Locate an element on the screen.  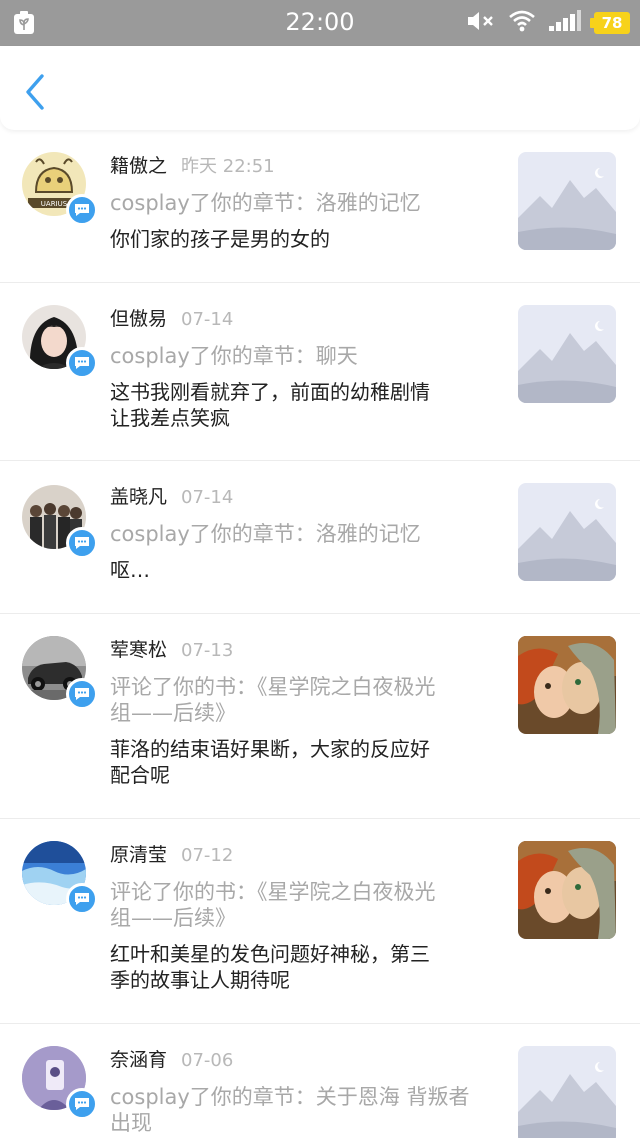
timestamp: 07-06 is located at coordinates (207, 1060).